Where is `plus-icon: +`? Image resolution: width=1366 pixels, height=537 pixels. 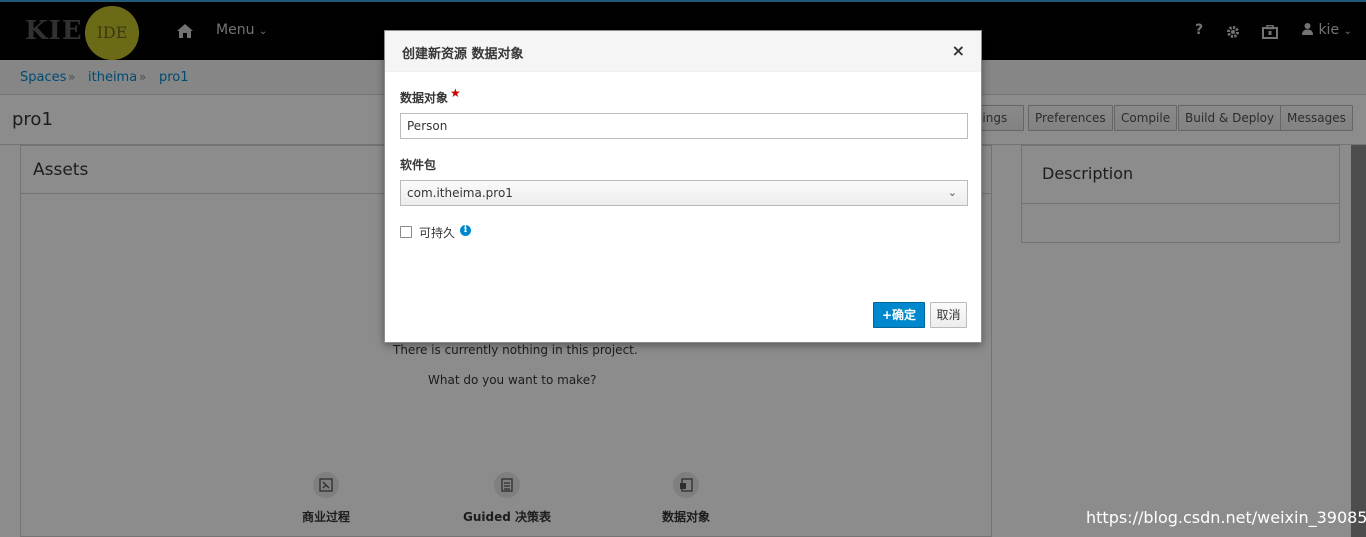
plus-icon: + is located at coordinates (887, 315).